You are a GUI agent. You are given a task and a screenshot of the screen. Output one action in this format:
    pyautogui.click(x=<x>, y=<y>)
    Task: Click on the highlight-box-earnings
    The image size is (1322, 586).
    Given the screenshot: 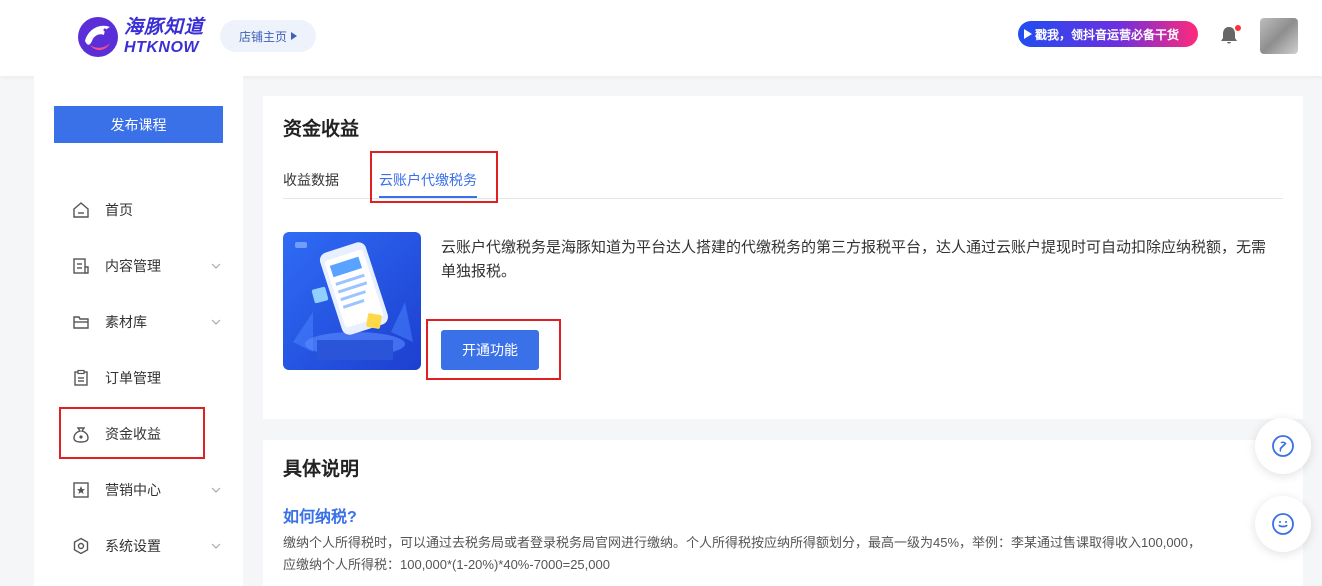 What is the action you would take?
    pyautogui.click(x=132, y=433)
    